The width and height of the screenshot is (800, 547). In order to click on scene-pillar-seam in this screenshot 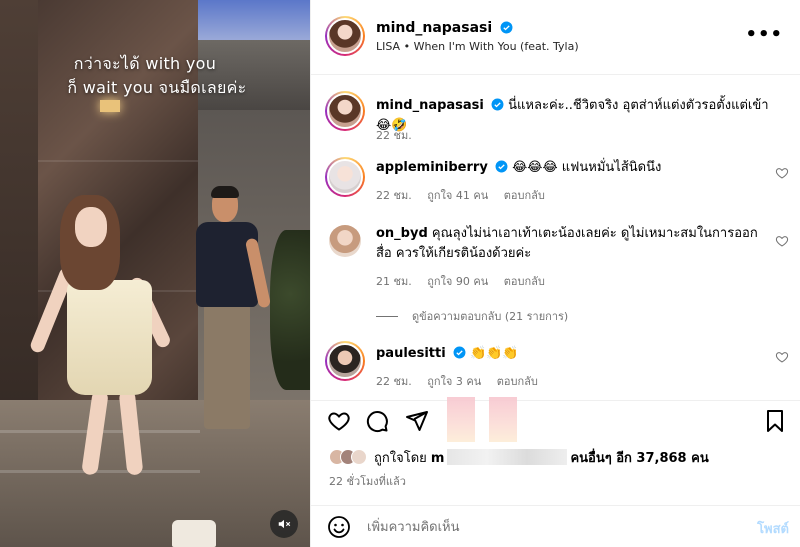, I will do `click(118, 161)`.